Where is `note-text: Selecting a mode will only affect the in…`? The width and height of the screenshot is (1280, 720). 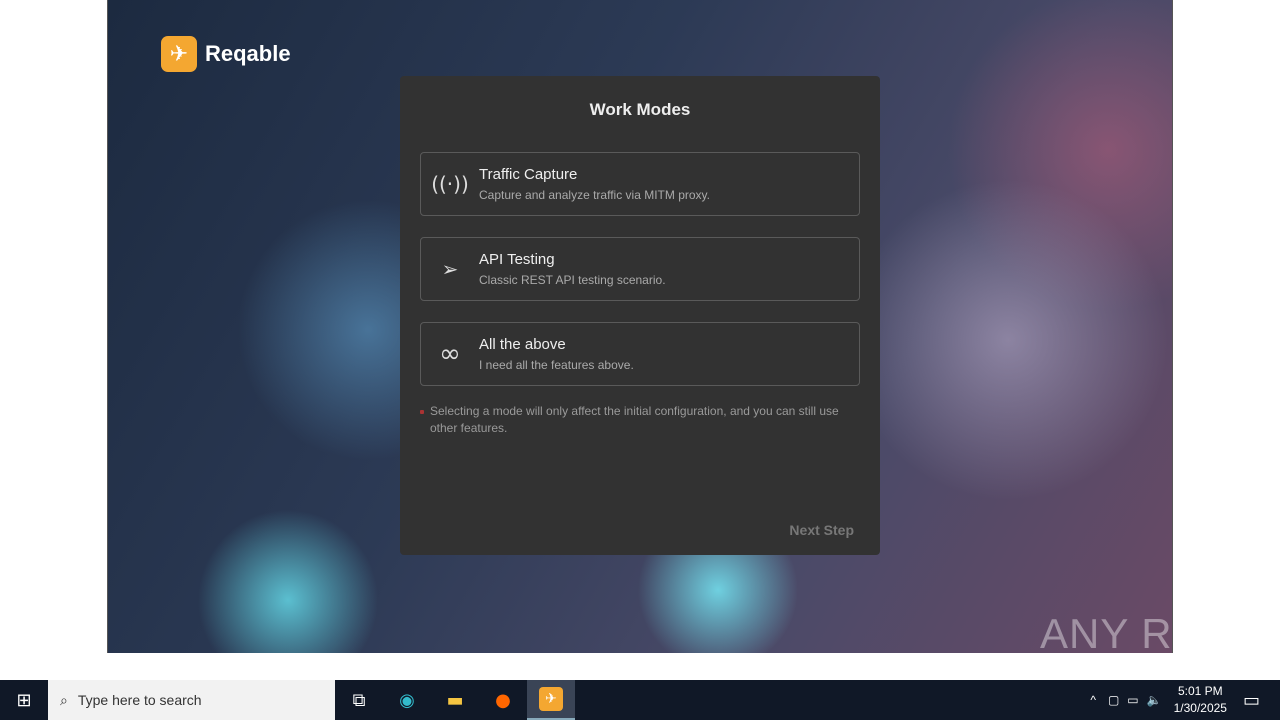
note-text: Selecting a mode will only affect the in… is located at coordinates (634, 419).